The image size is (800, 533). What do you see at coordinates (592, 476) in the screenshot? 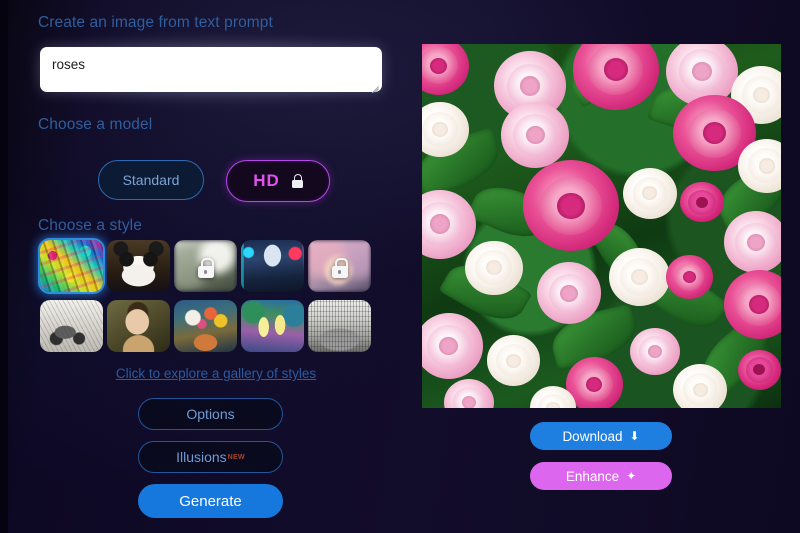
I see `enhance-button-label: Enhance` at bounding box center [592, 476].